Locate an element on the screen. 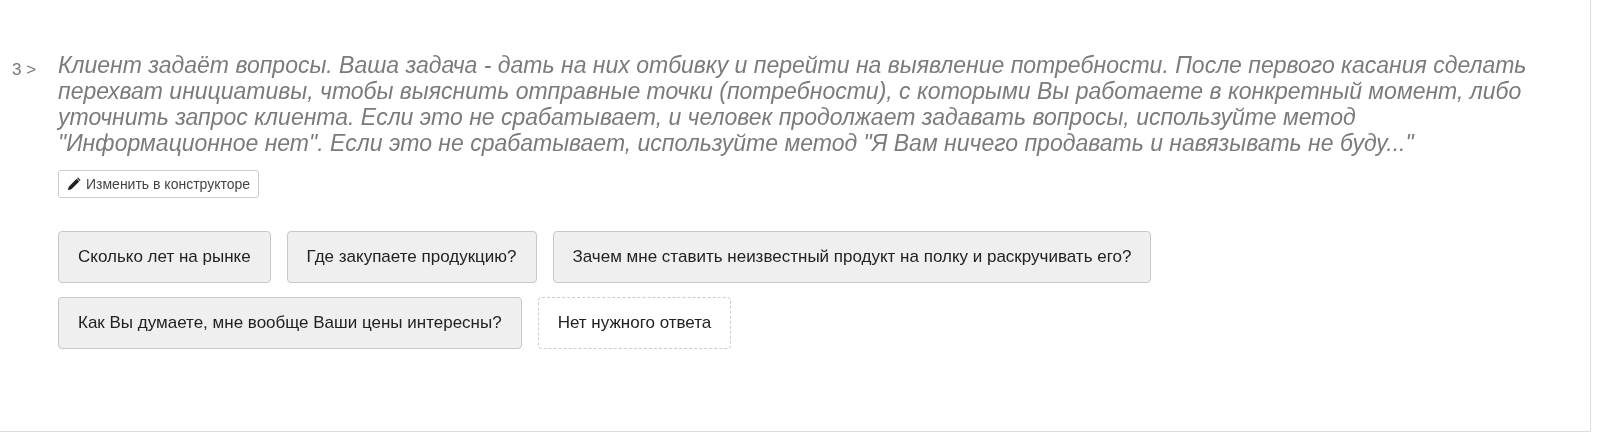 The image size is (1600, 435). pencil-icon is located at coordinates (74, 184).